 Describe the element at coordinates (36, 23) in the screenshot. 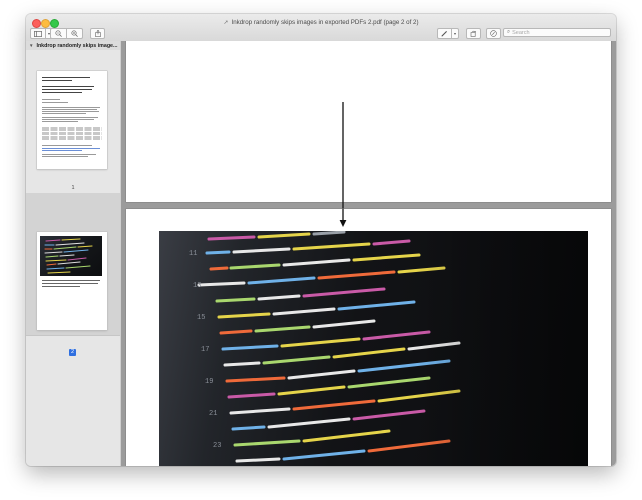

I see `close-window-button` at that location.